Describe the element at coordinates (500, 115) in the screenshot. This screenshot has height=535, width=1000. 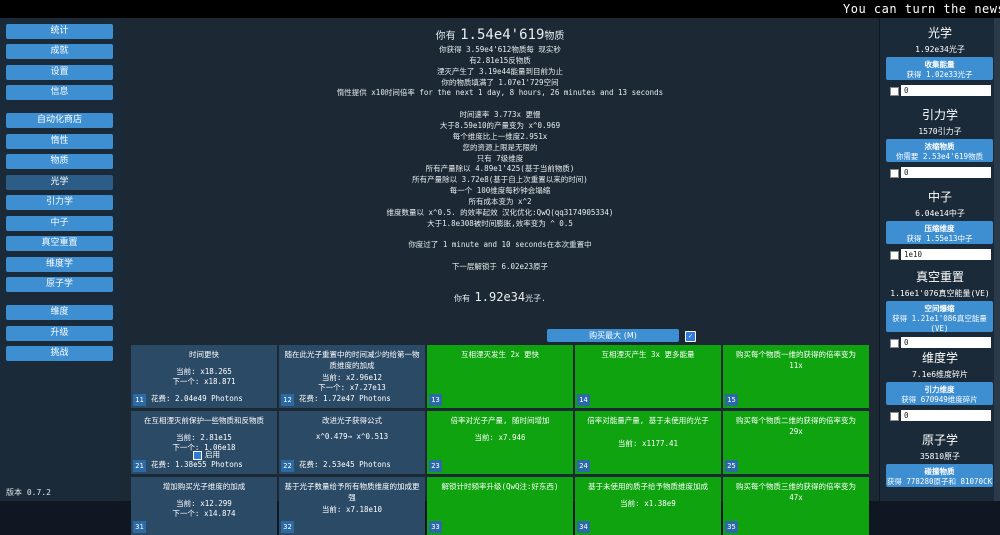
I see `stat-line: 时间速率 3.773x 更慢` at that location.